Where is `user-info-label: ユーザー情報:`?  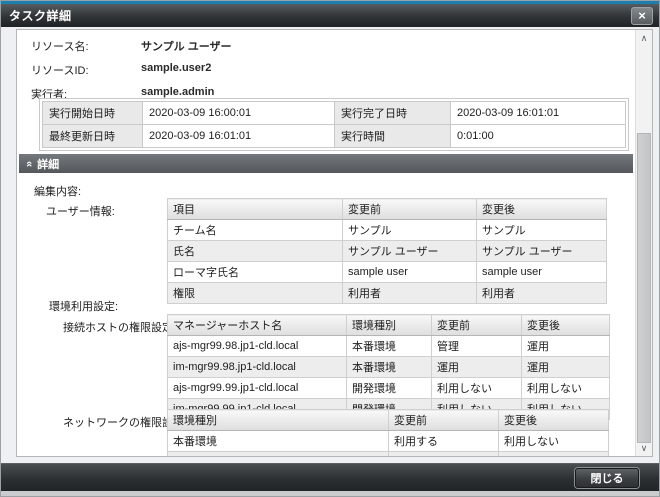
user-info-label: ユーザー情報: is located at coordinates (80, 212).